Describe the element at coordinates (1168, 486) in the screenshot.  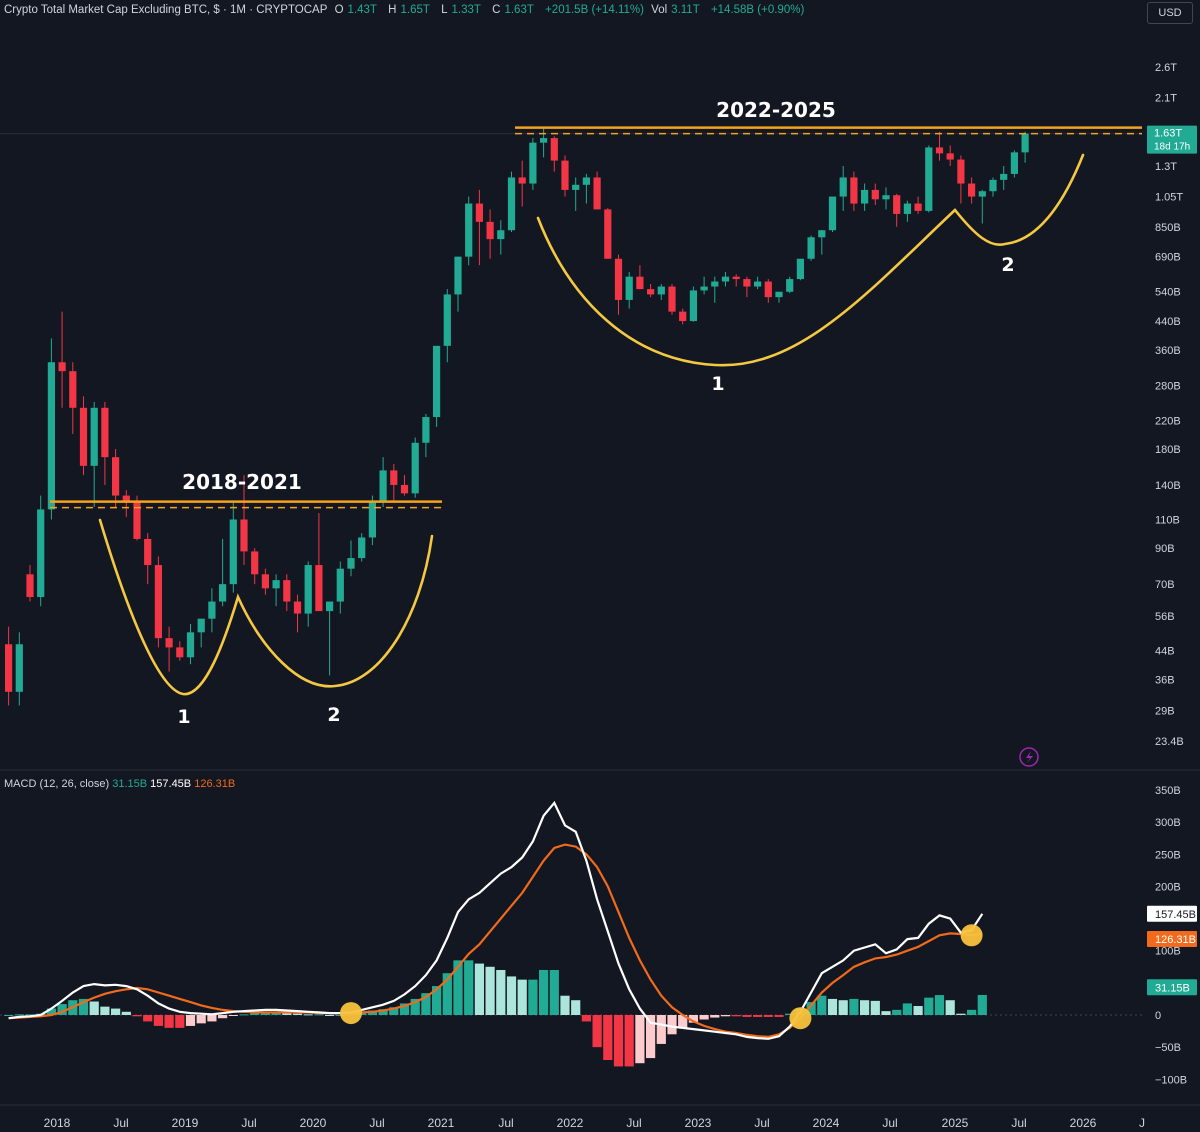
I see `price-tick-label: 140B` at that location.